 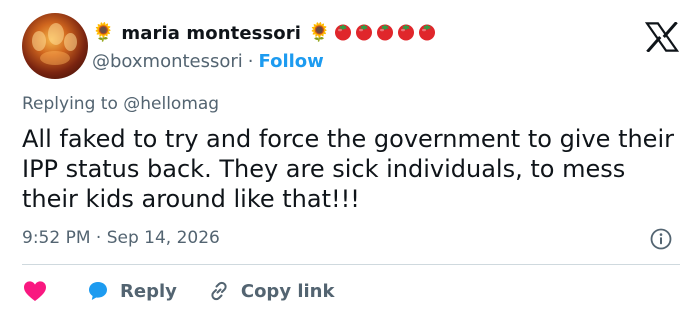 I want to click on reply-mention-link: @hellomag, so click(x=171, y=104).